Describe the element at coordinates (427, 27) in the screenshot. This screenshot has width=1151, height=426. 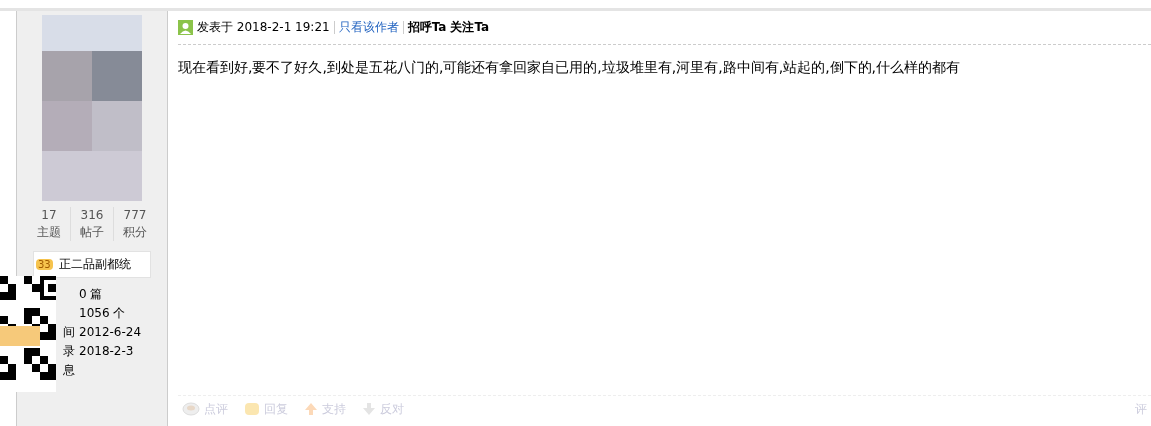
I see `greet-link: 招呼Ta` at that location.